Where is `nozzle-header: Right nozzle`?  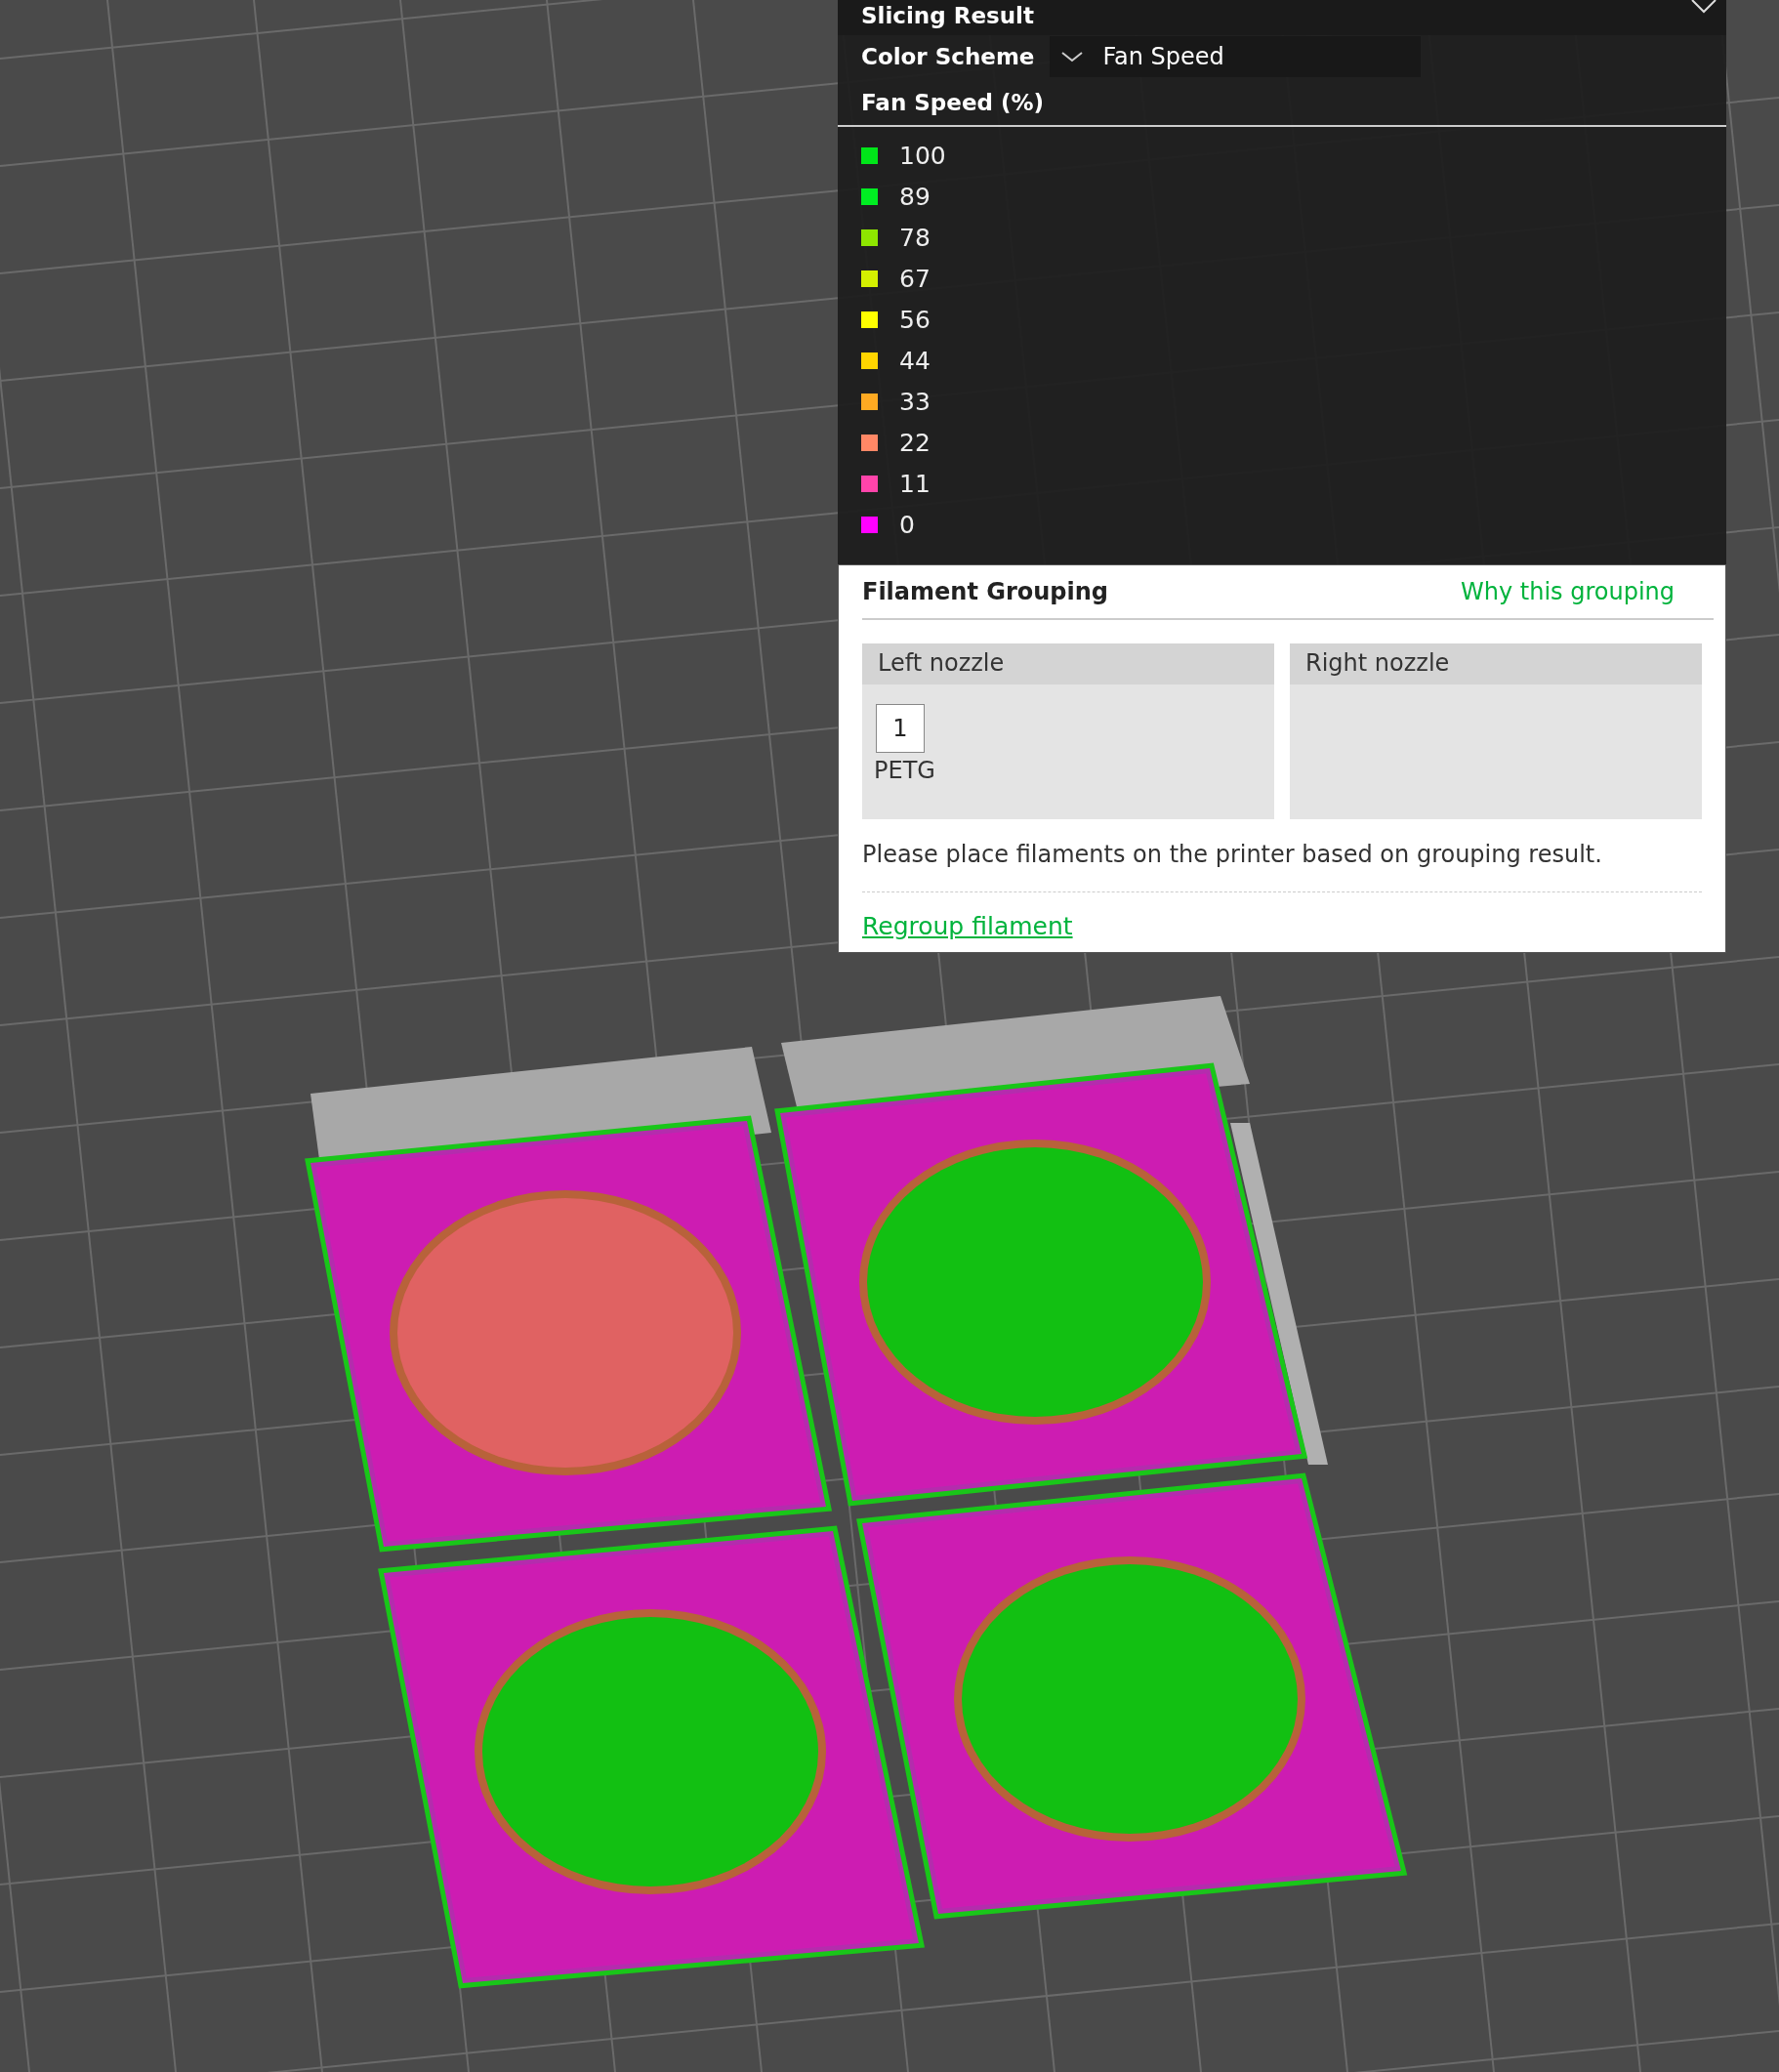
nozzle-header: Right nozzle is located at coordinates (1496, 663).